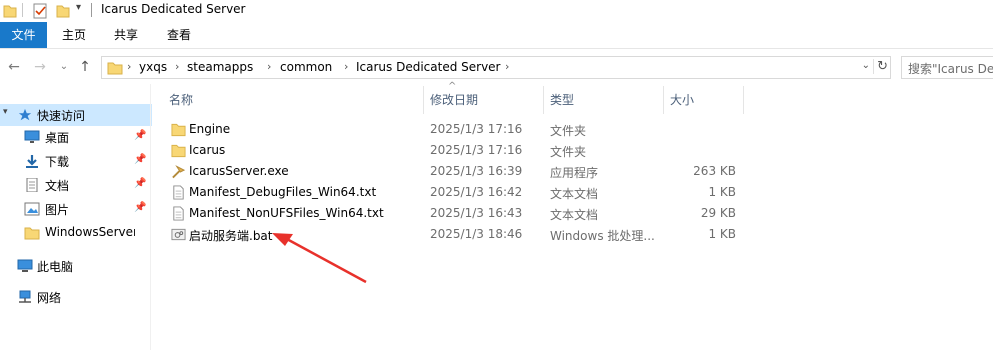  I want to click on sidebar-item-desktop: 桌面 📌, so click(76, 137).